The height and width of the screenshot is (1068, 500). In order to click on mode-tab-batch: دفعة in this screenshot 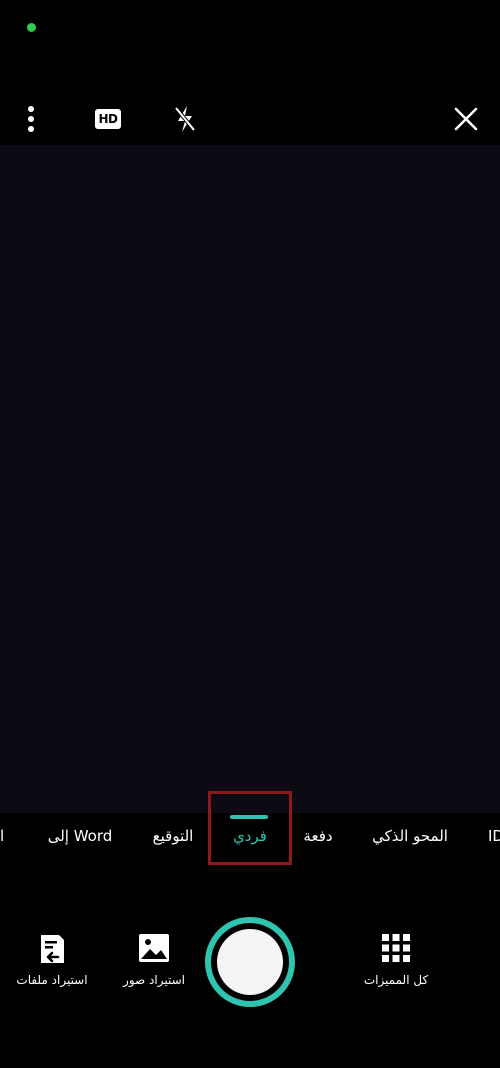, I will do `click(317, 836)`.